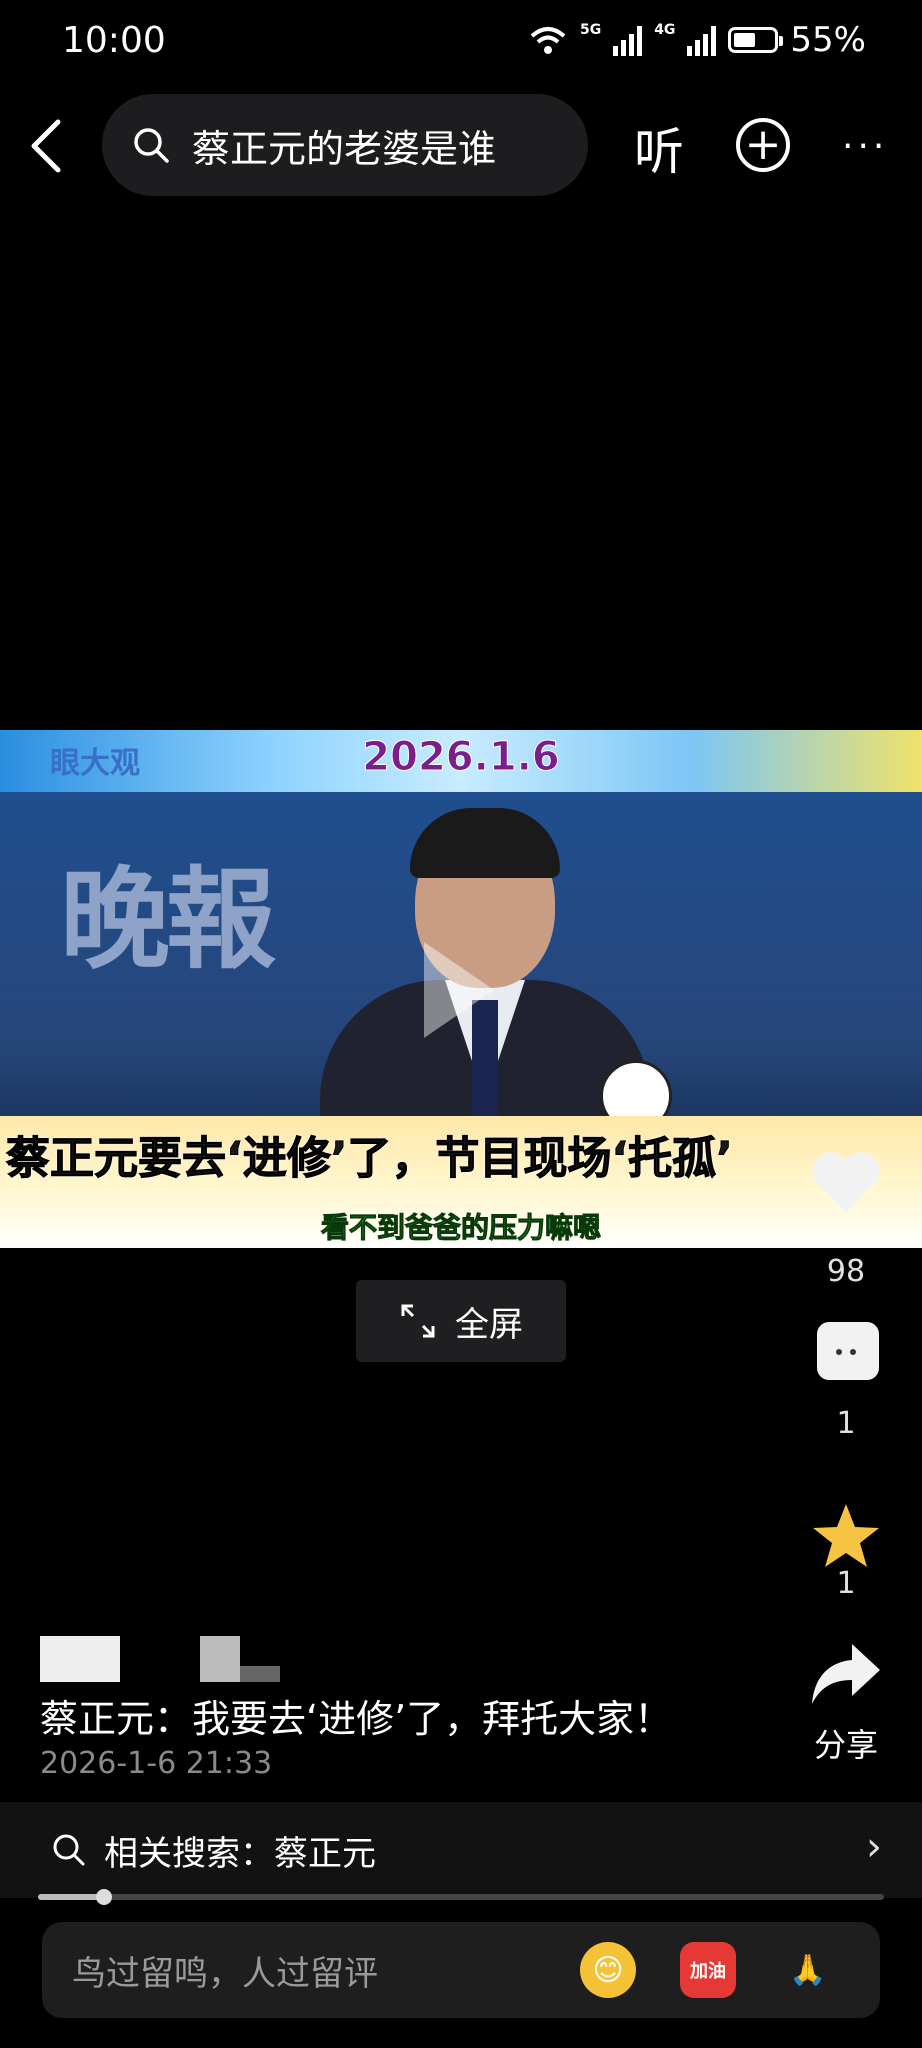 The height and width of the screenshot is (2048, 922). What do you see at coordinates (461, 1970) in the screenshot?
I see `comment-input: 鸟过留鸣，人过留评 😊 加油 🙏` at bounding box center [461, 1970].